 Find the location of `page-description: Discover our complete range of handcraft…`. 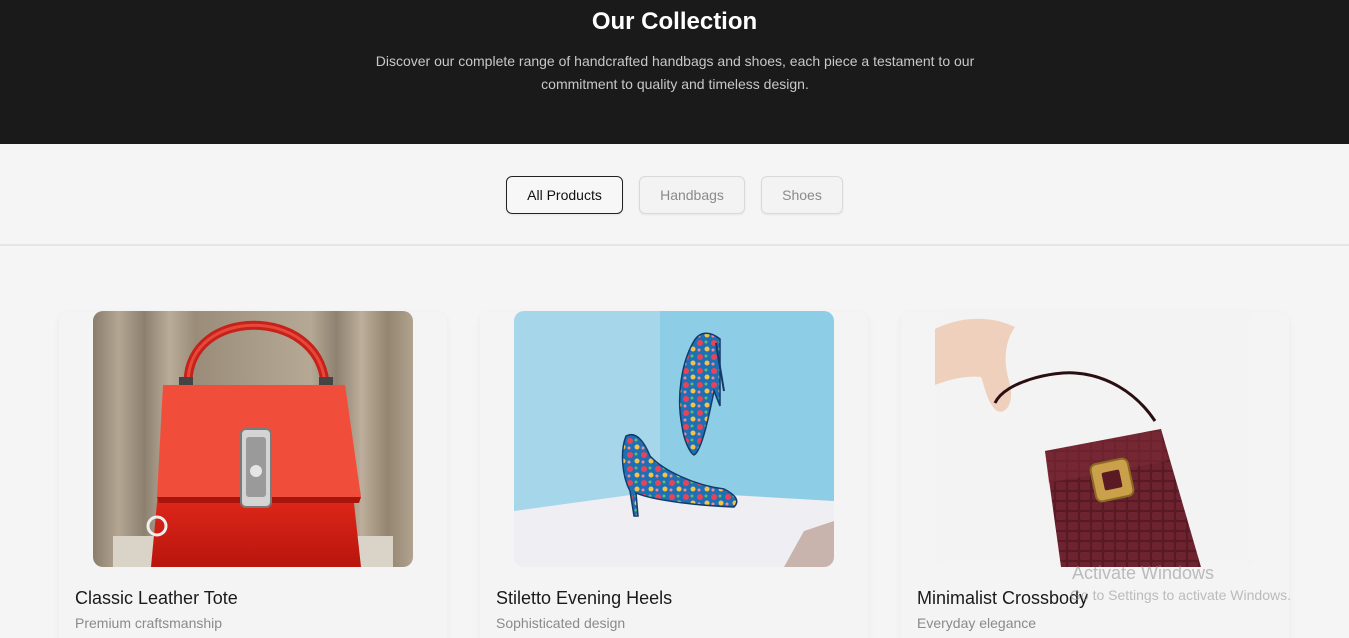

page-description: Discover our complete range of handcraft… is located at coordinates (675, 72).